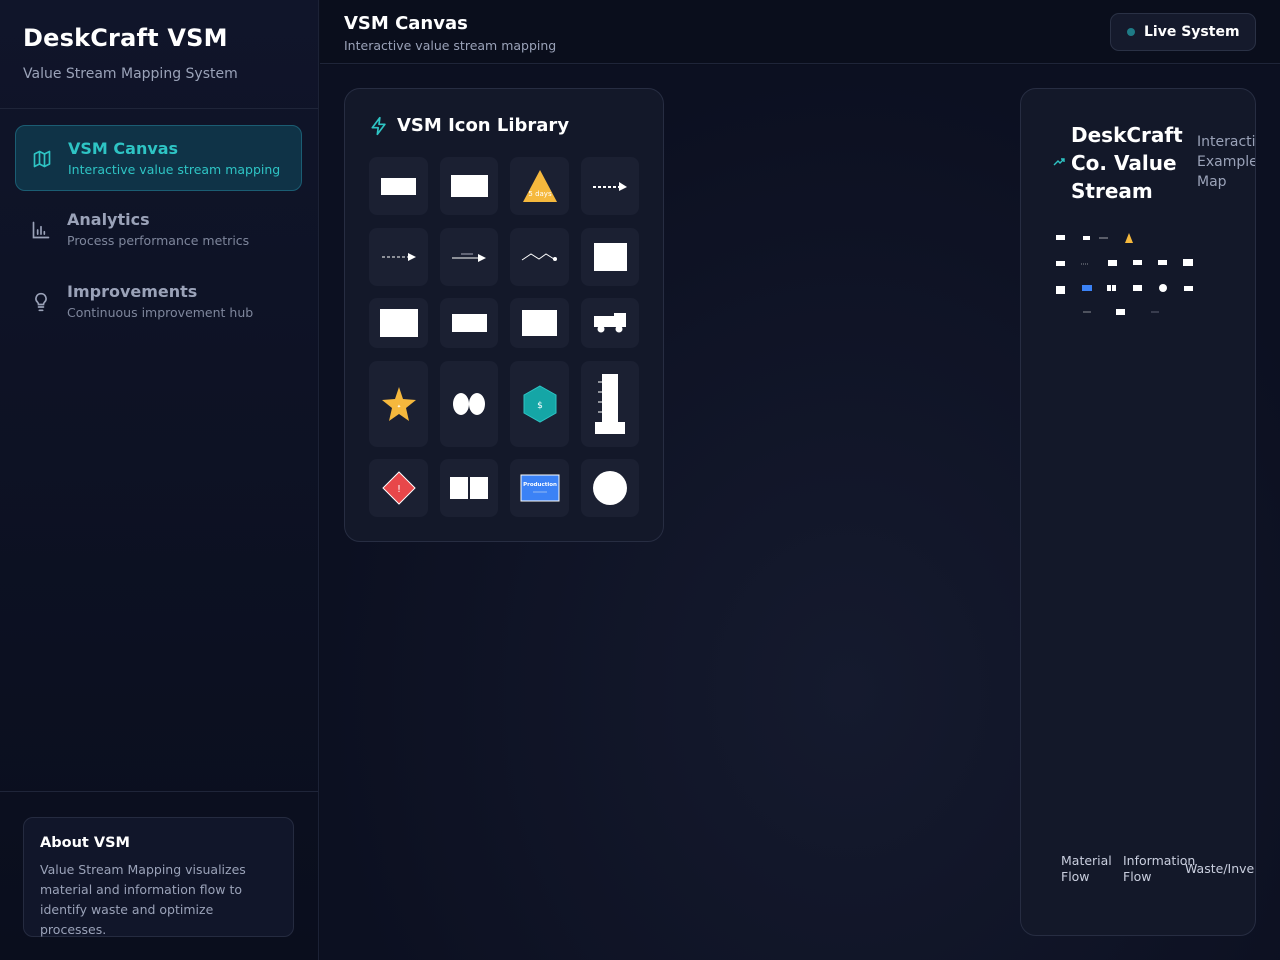  I want to click on status-dot-icon, so click(1131, 32).